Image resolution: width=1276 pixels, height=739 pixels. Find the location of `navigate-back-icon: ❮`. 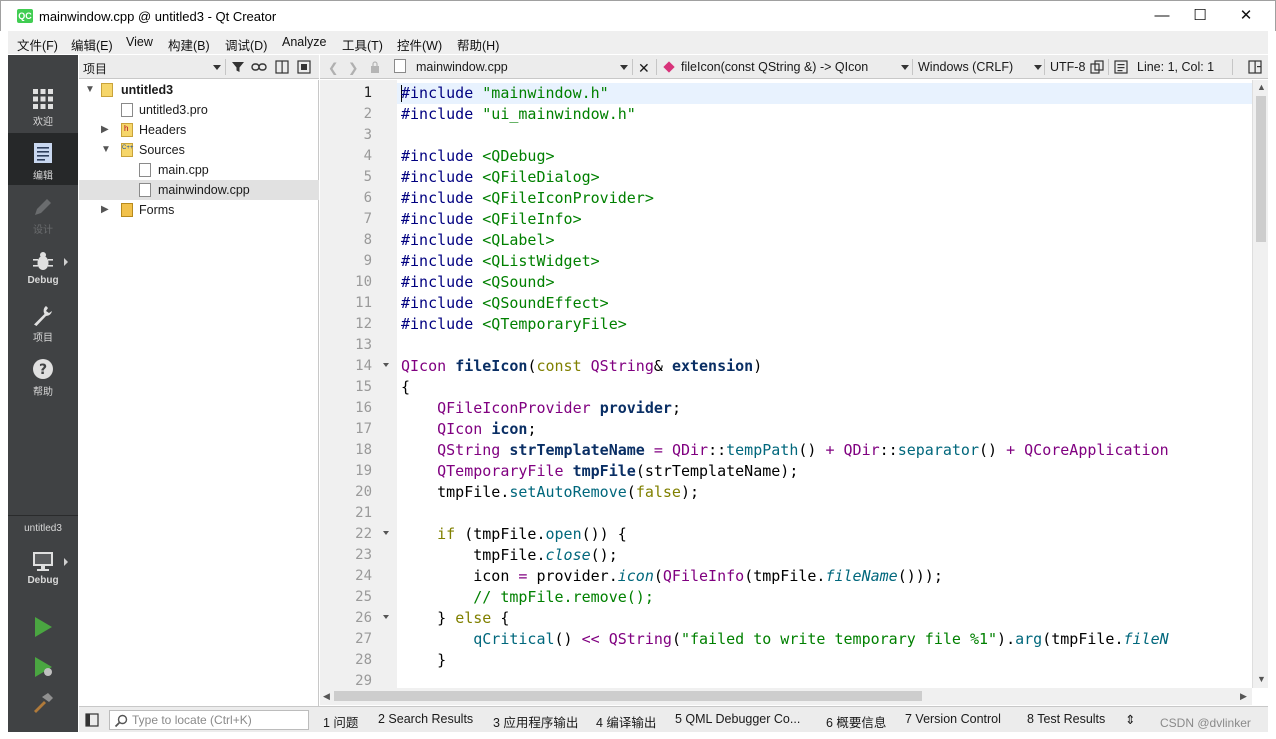

navigate-back-icon: ❮ is located at coordinates (333, 67).